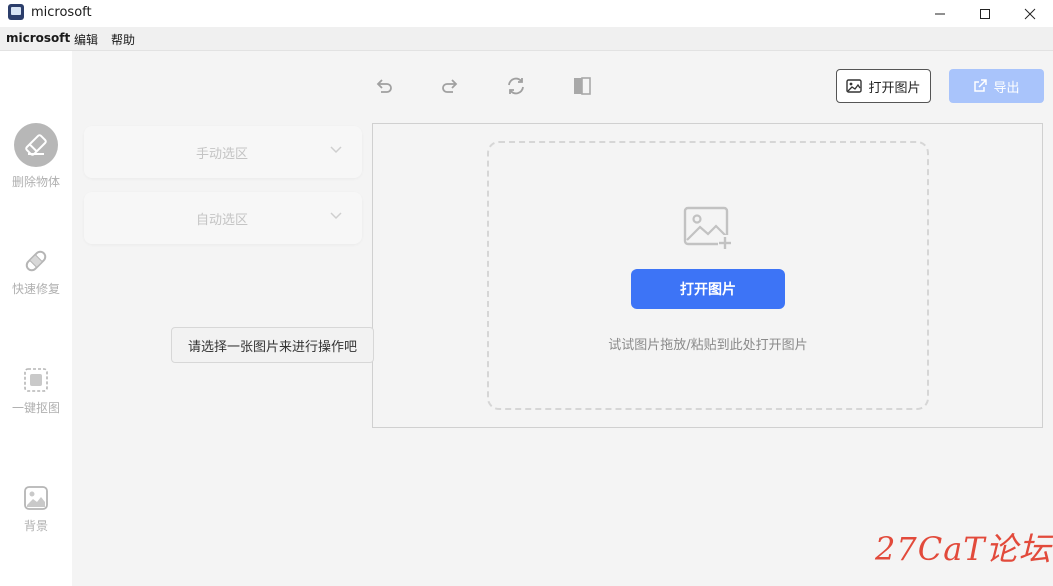  I want to click on manual-selection-label: 手动选区, so click(221, 154).